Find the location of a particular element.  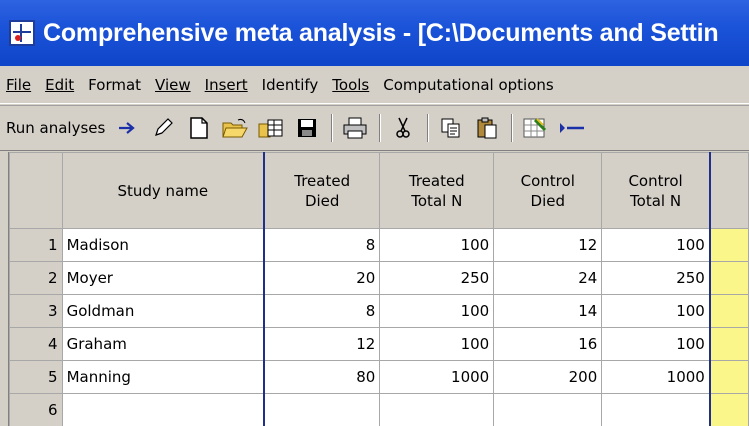

cell-treated-died: 80 is located at coordinates (322, 377).